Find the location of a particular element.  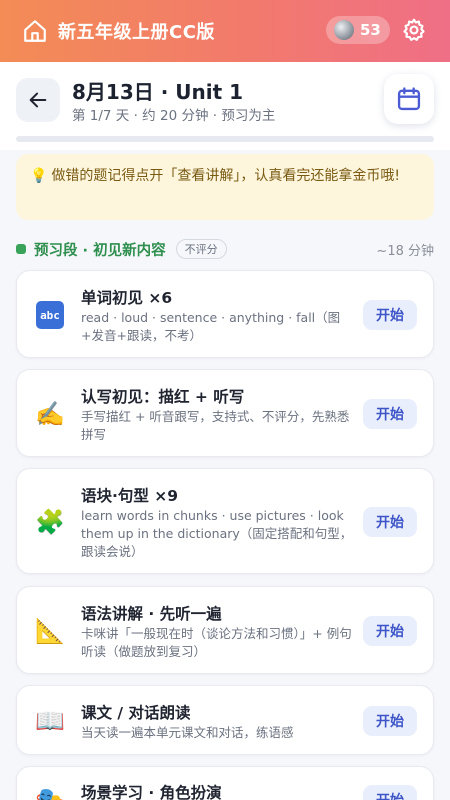

arrow-left-icon is located at coordinates (38, 100).